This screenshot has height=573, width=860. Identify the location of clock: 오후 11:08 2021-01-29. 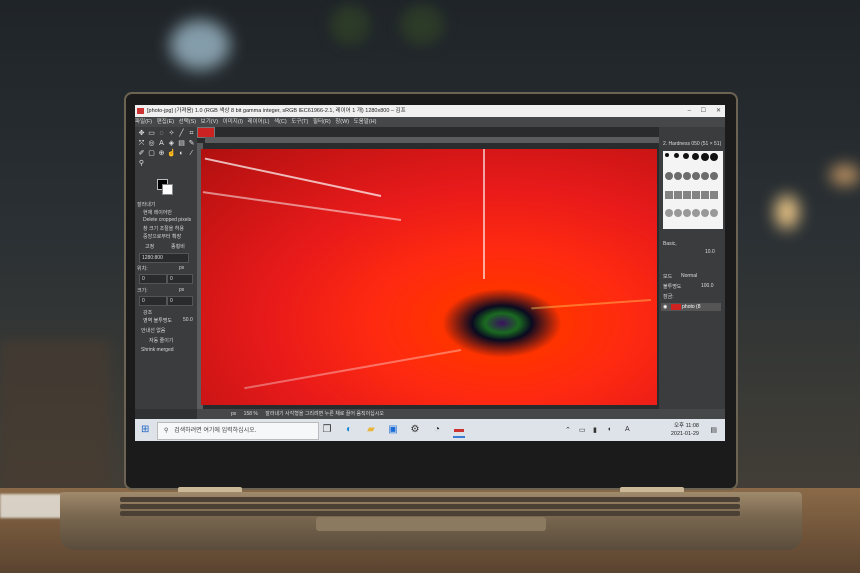
(685, 430).